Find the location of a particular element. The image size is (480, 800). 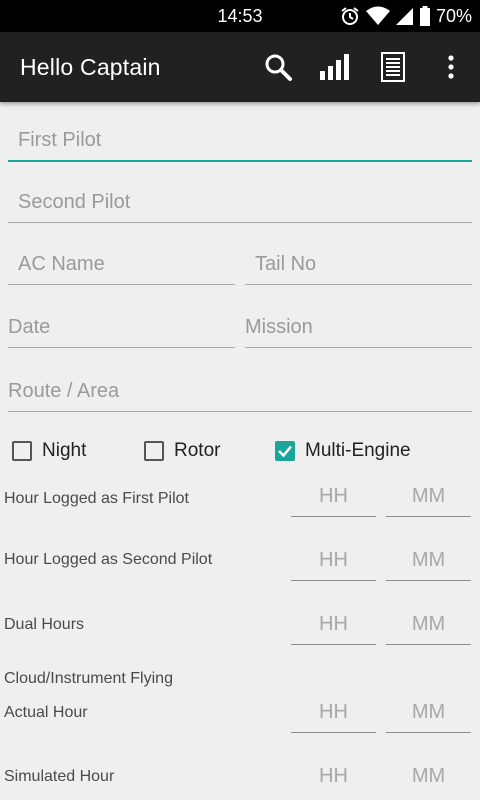

date-placeholder: Date is located at coordinates (29, 327).